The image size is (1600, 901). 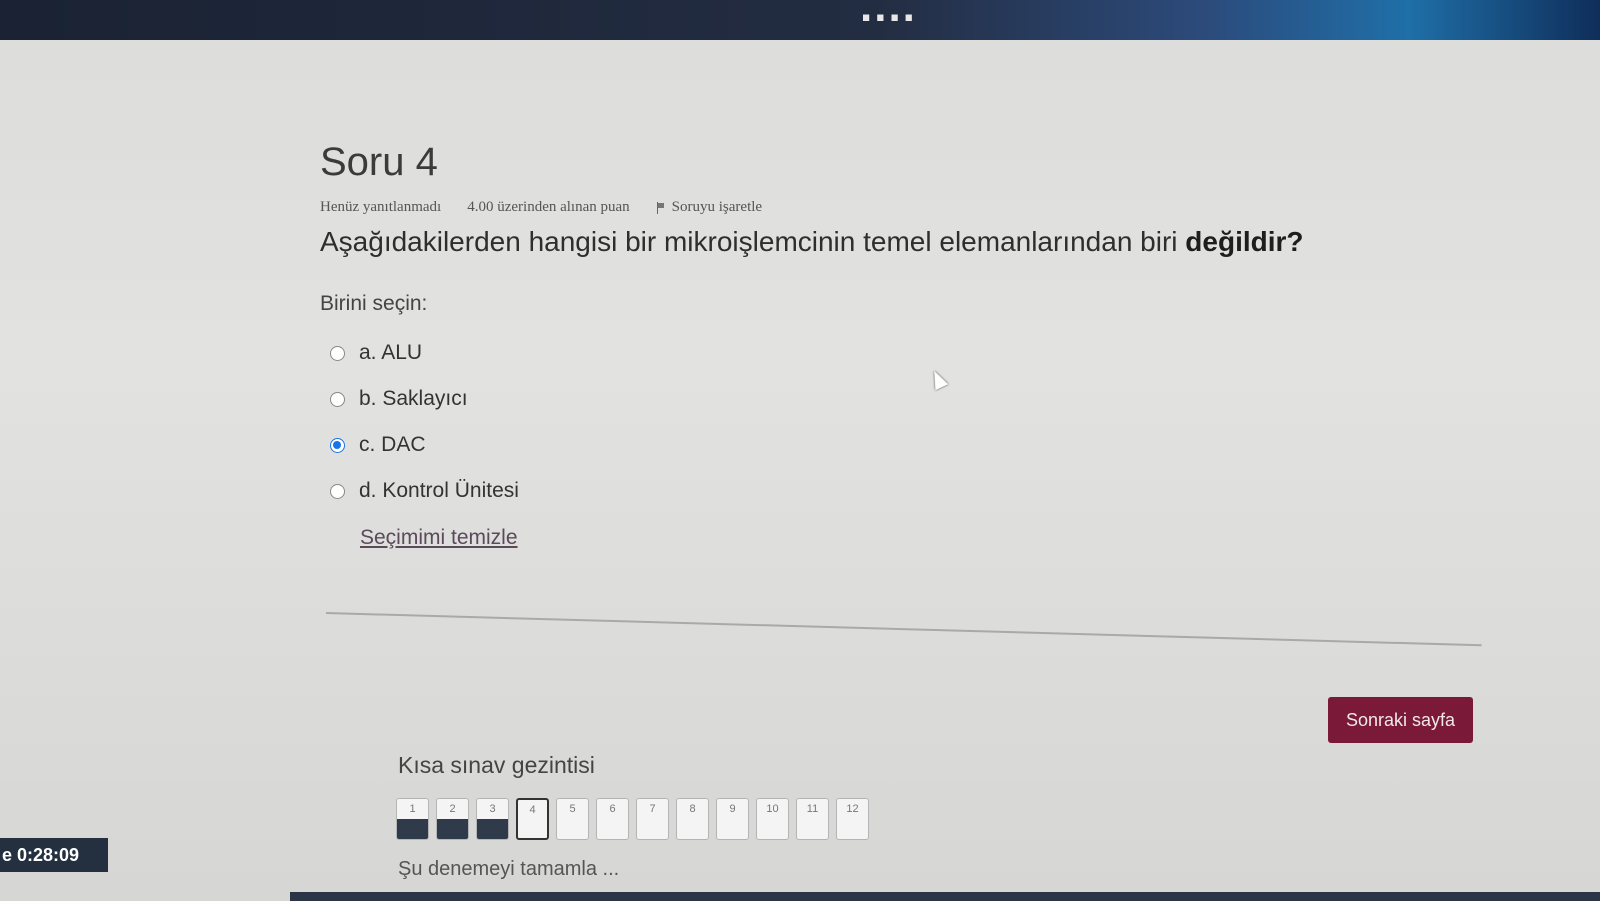 What do you see at coordinates (412, 809) in the screenshot?
I see `quiz-nav-item-label: 1` at bounding box center [412, 809].